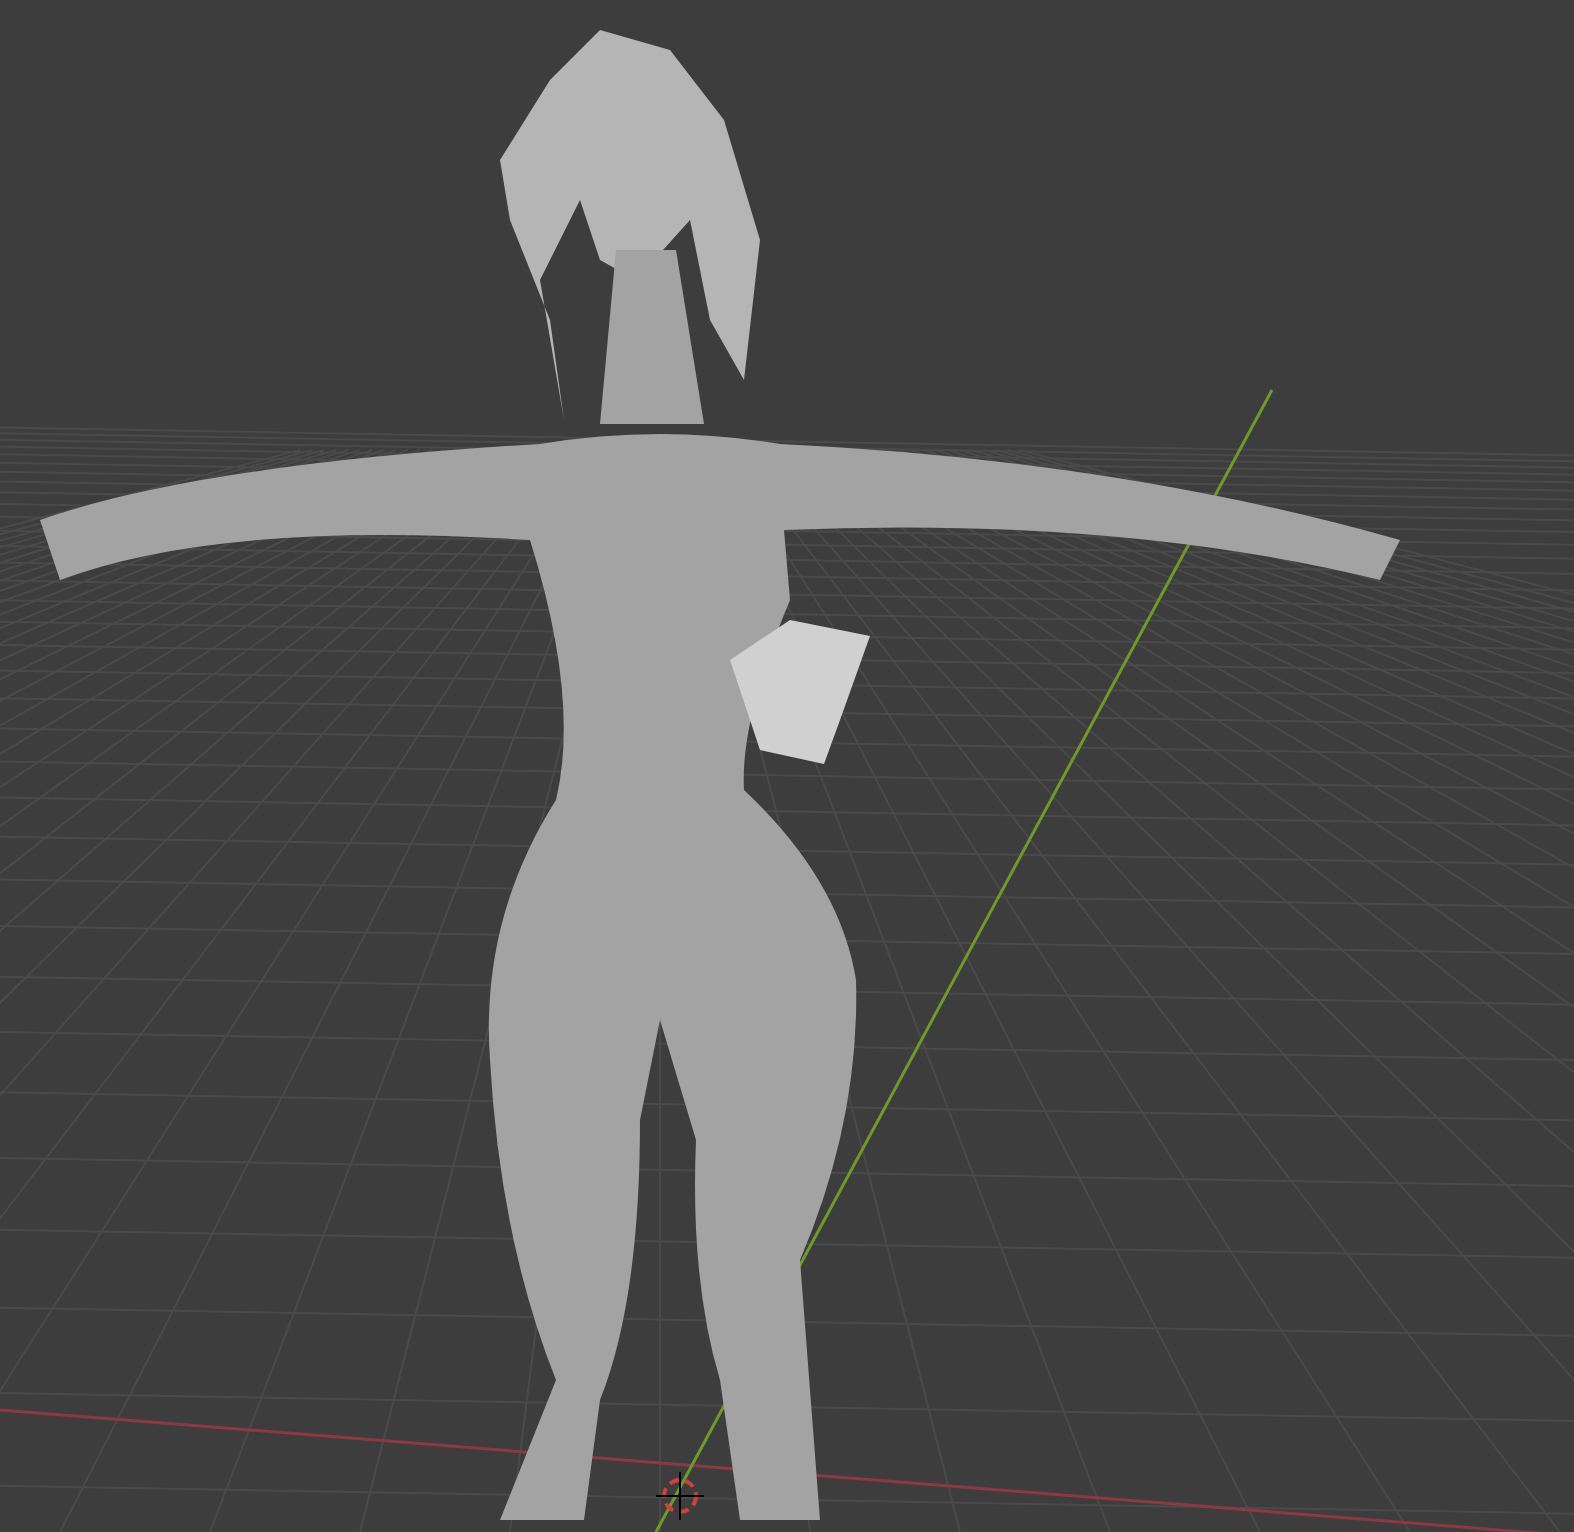 The height and width of the screenshot is (1532, 1574). What do you see at coordinates (680, 1496) in the screenshot?
I see `3d-cursor-icon` at bounding box center [680, 1496].